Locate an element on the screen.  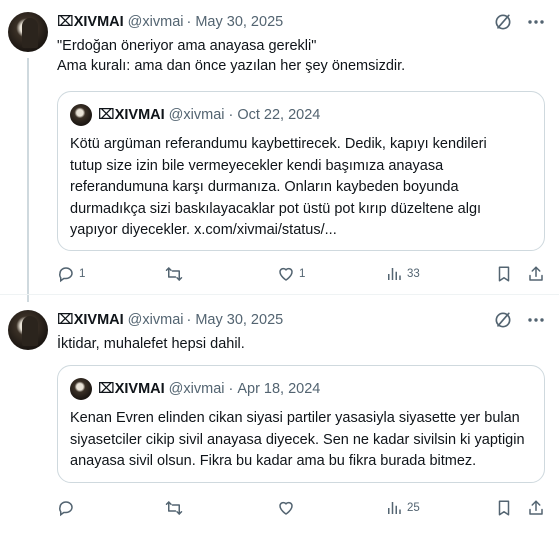
views-button: 25 is located at coordinates (402, 508).